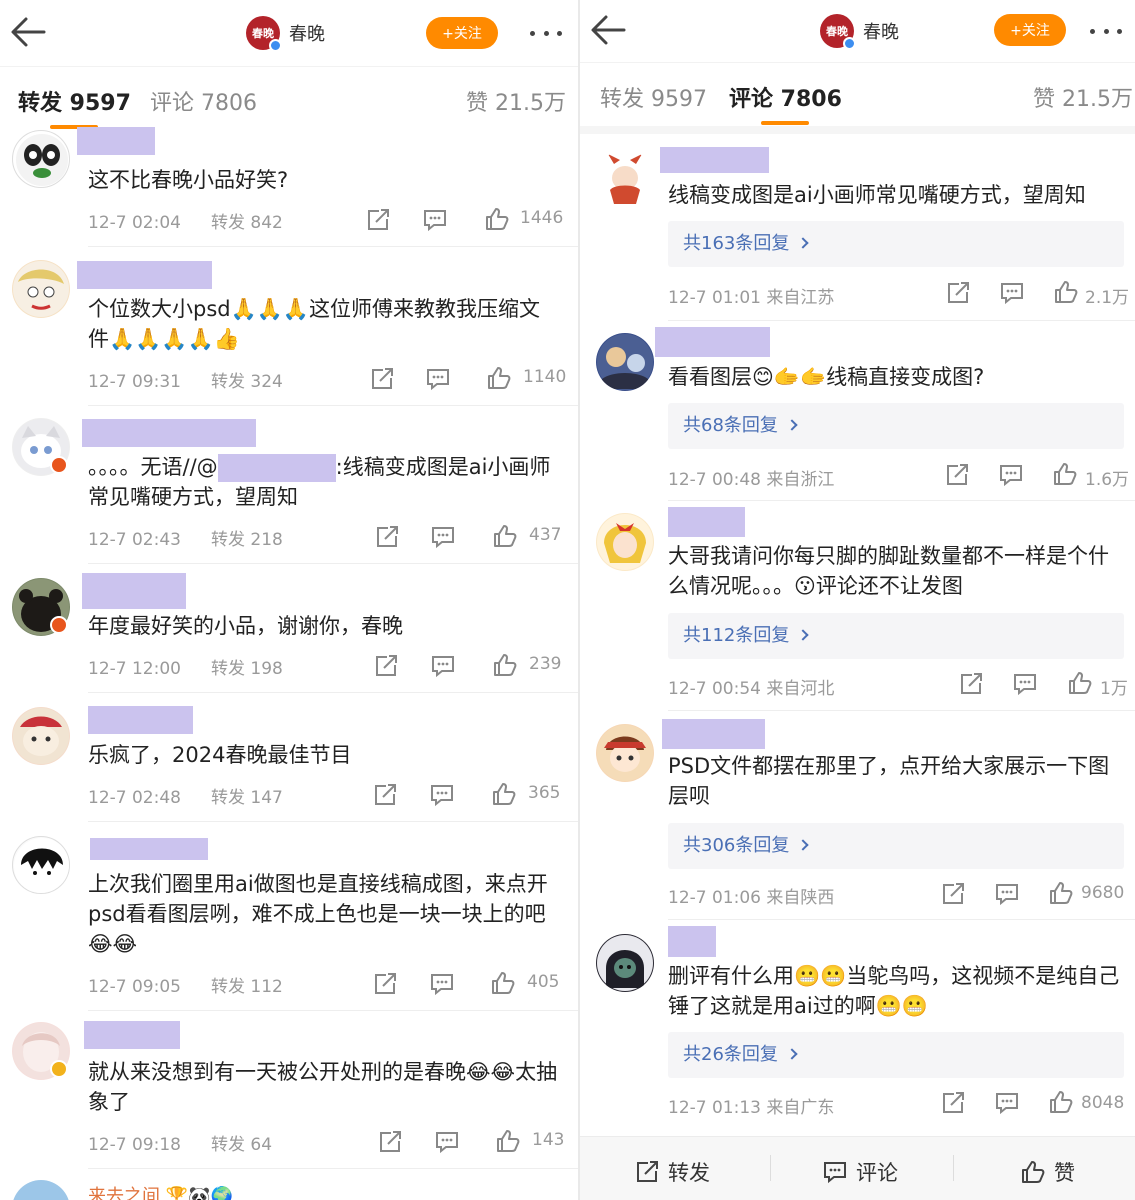  What do you see at coordinates (185, 540) in the screenshot?
I see `repost-meta: 12-7 02:43 转发 218` at bounding box center [185, 540].